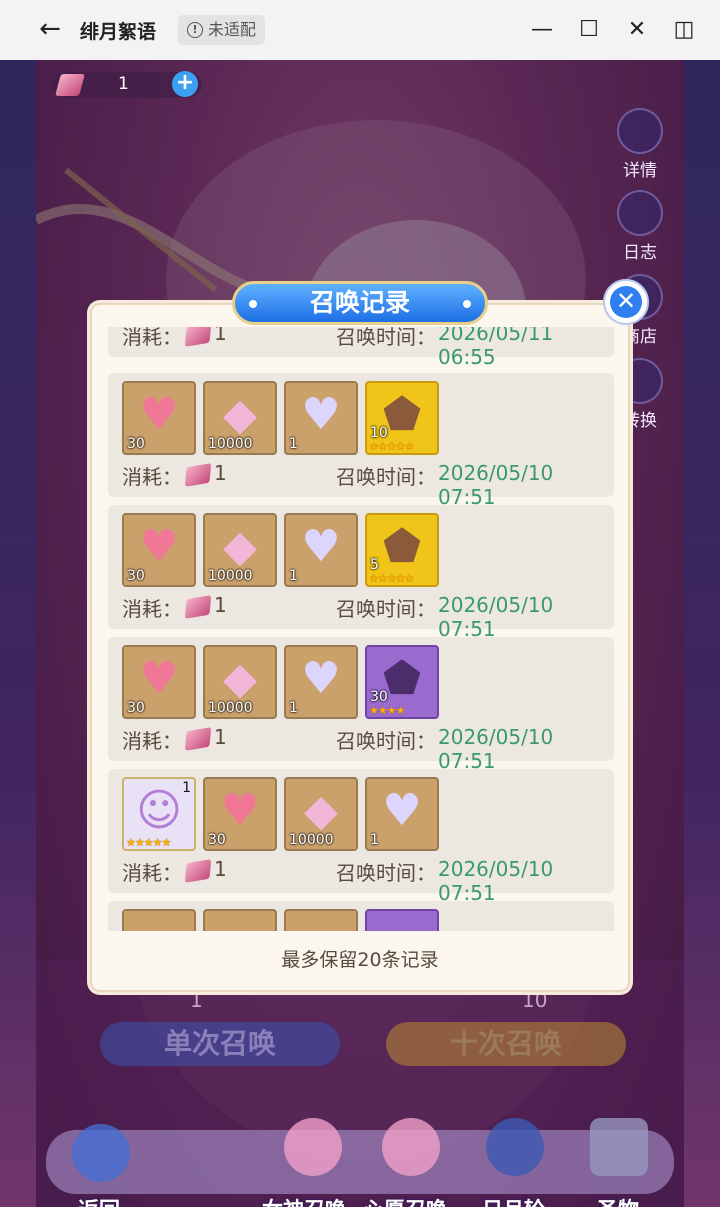  Describe the element at coordinates (360, 30) in the screenshot. I see `window-titlebar: ← 绯月絮语 ! 未适配 — ☐ ✕ ◫` at that location.